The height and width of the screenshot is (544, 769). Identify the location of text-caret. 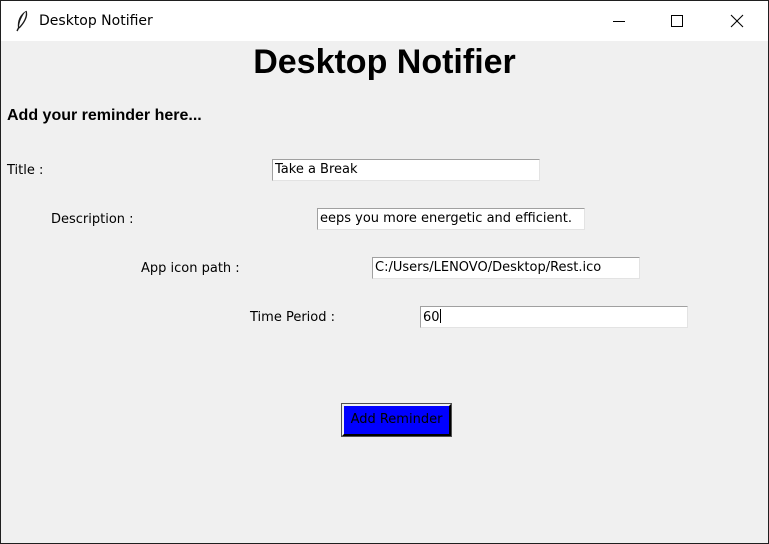
(440, 316).